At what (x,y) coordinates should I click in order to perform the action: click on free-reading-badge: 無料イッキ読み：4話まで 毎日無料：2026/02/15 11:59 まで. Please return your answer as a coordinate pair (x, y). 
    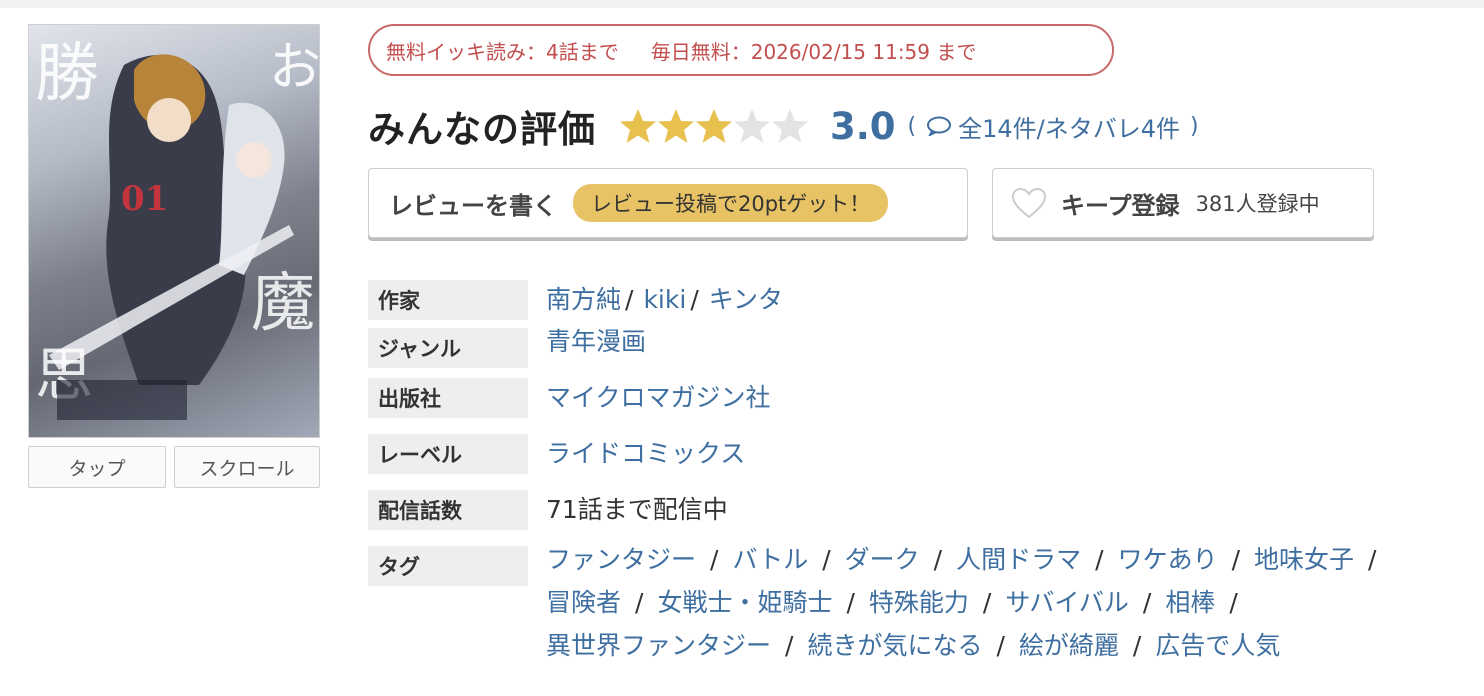
    Looking at the image, I should click on (741, 50).